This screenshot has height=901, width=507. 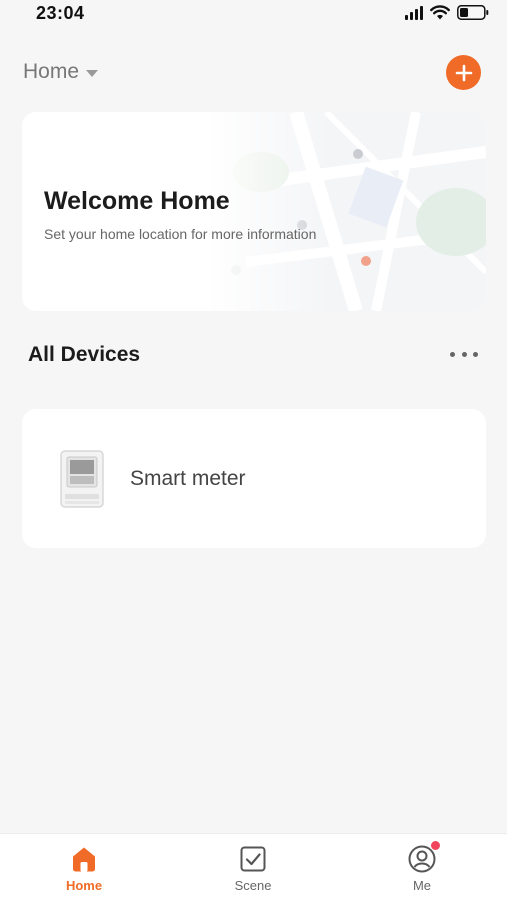 What do you see at coordinates (84, 354) in the screenshot?
I see `all-devices-title: All Devices` at bounding box center [84, 354].